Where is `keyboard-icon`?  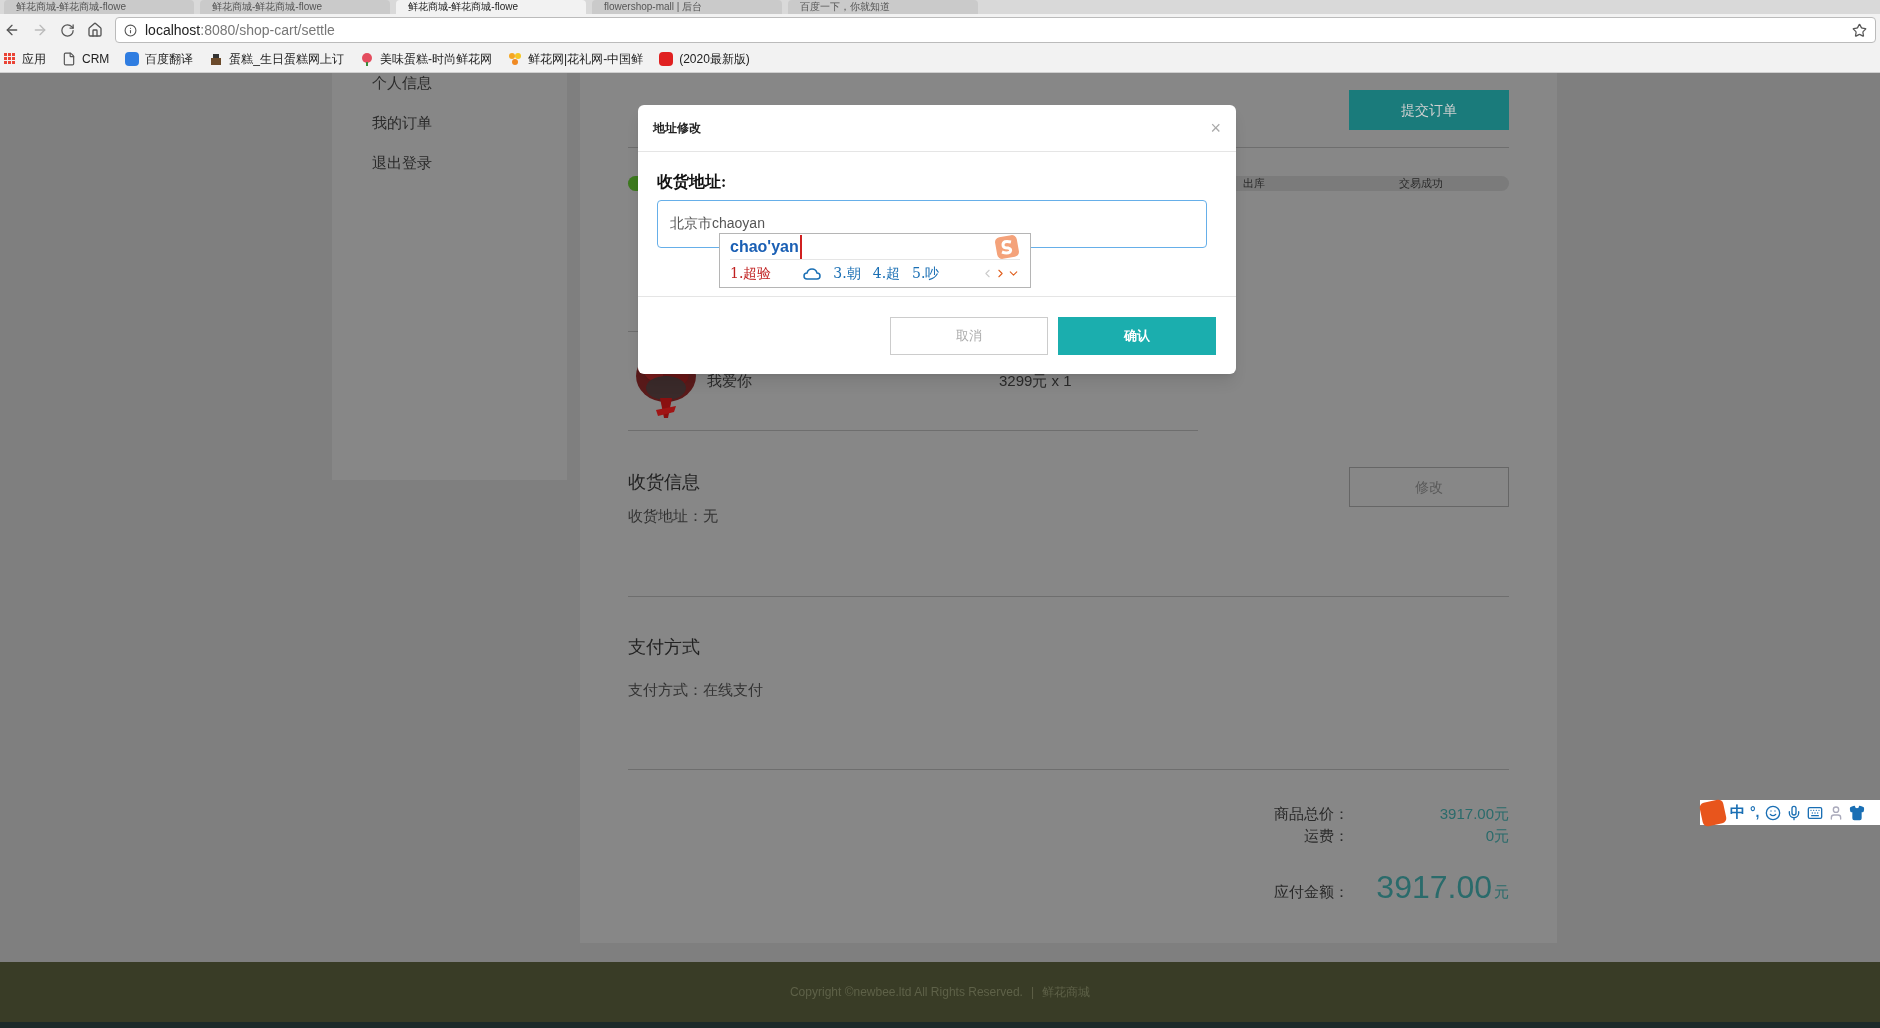
keyboard-icon is located at coordinates (1814, 812).